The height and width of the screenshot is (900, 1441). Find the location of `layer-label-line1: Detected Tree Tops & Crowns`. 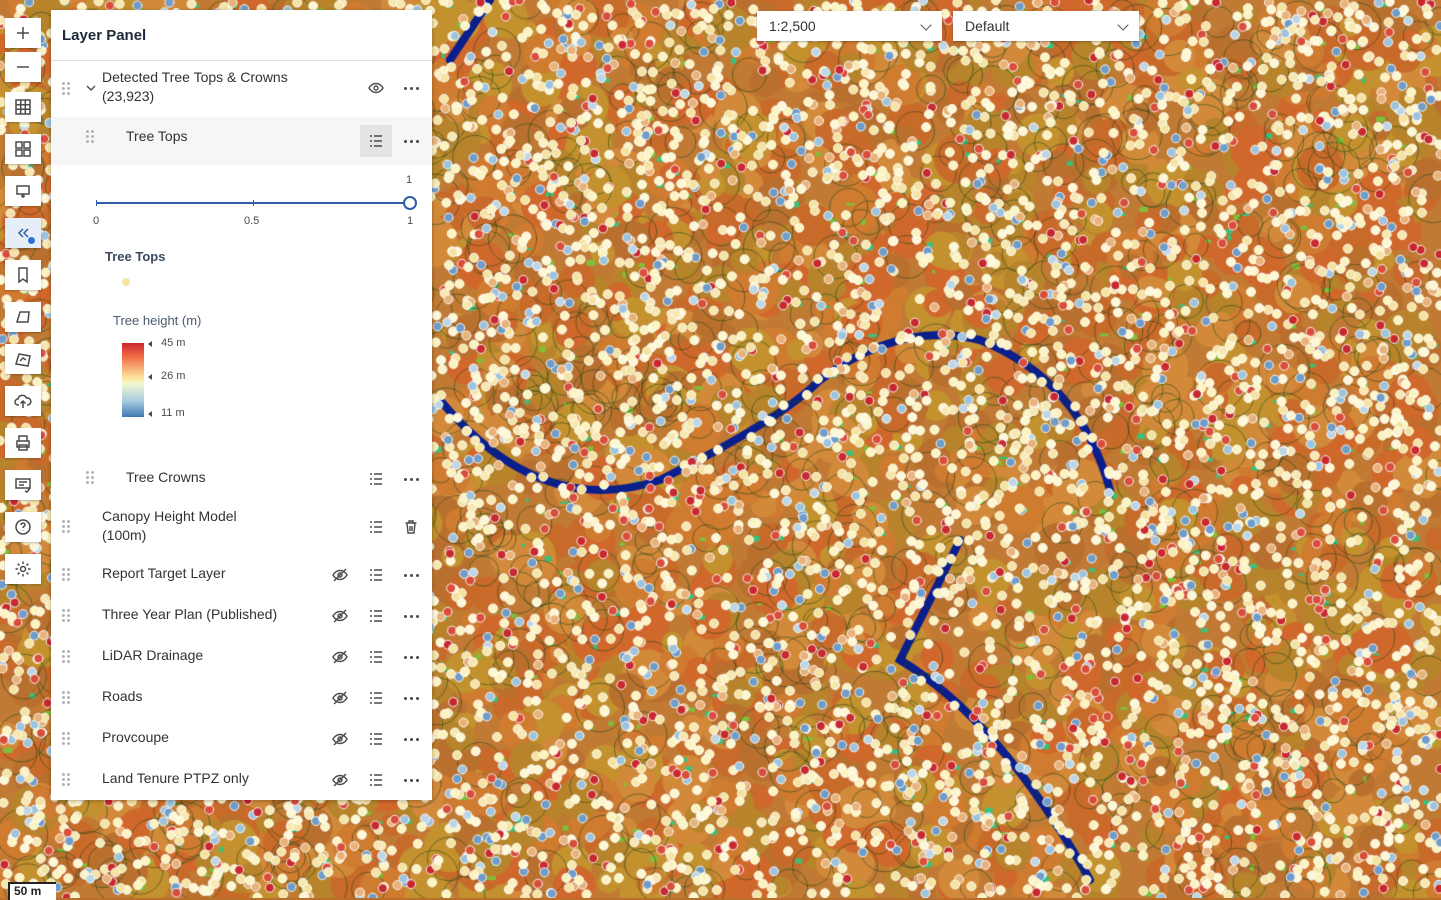

layer-label-line1: Detected Tree Tops & Crowns is located at coordinates (195, 77).